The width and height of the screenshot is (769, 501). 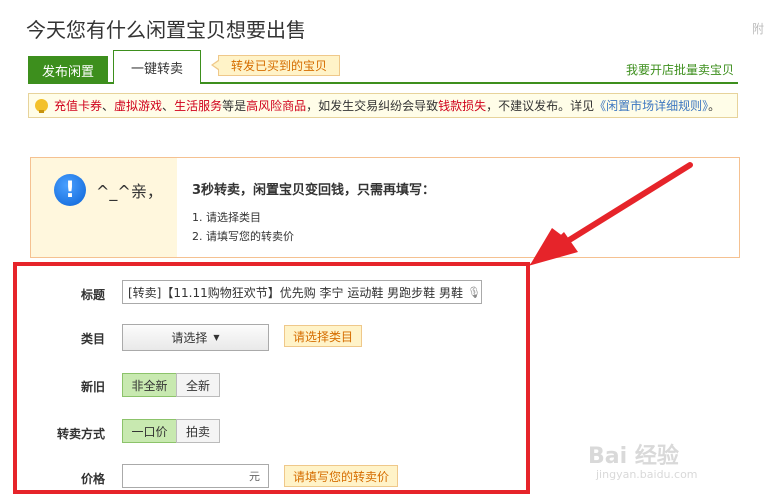 I want to click on warning-segment: 等是, so click(x=234, y=106).